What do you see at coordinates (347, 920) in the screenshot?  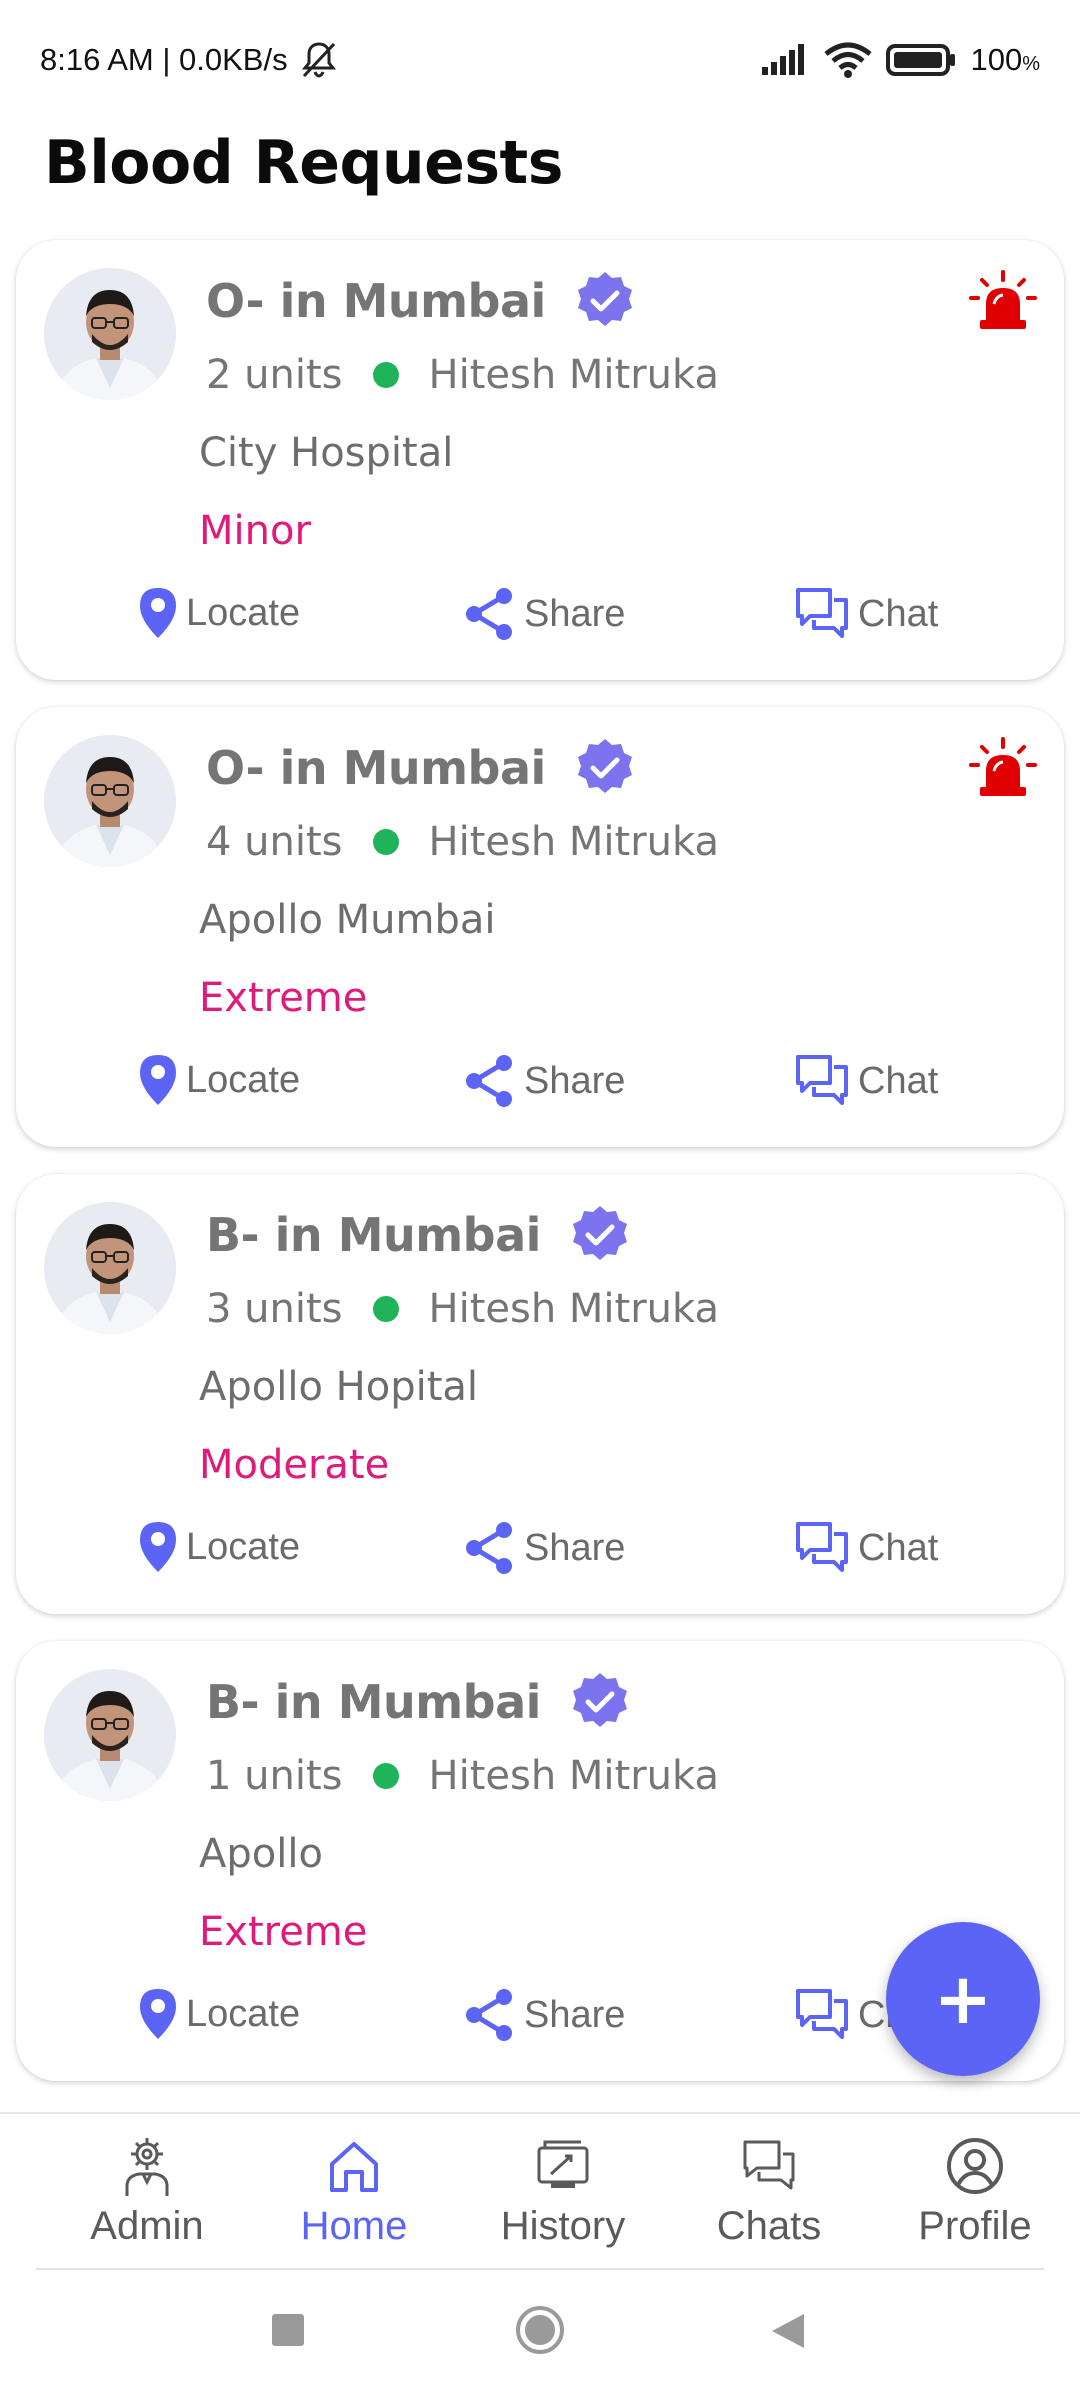 I see `hospital-name: Apollo Mumbai` at bounding box center [347, 920].